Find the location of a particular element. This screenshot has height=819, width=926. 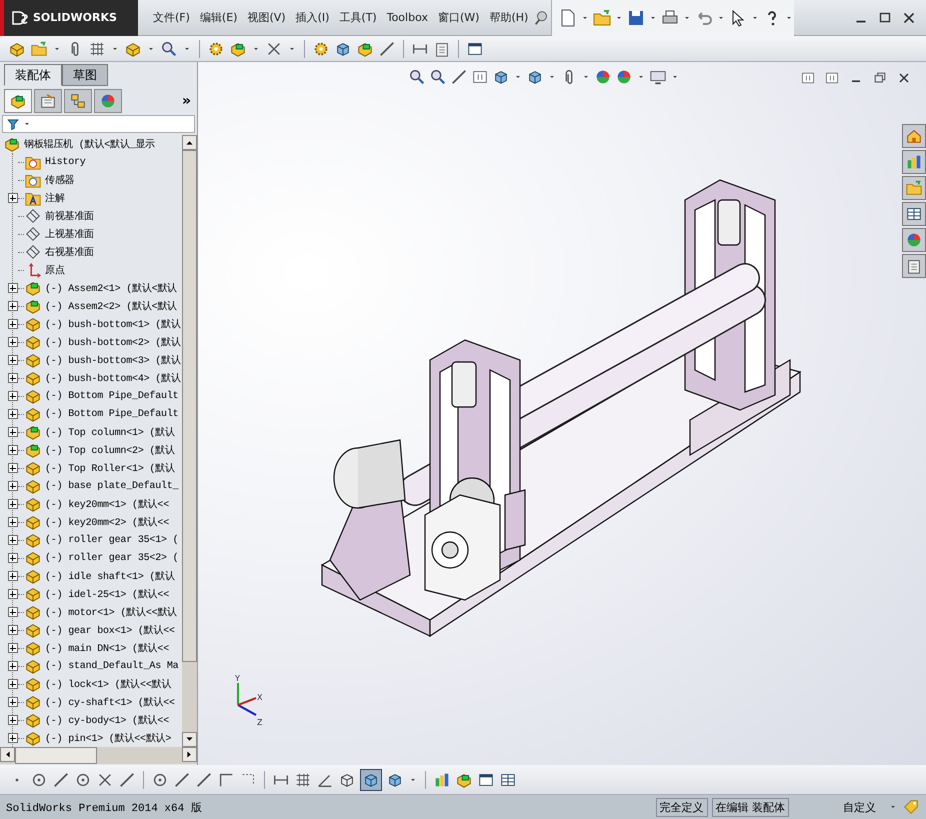

tree-item: 右视基准面 is located at coordinates (69, 252).